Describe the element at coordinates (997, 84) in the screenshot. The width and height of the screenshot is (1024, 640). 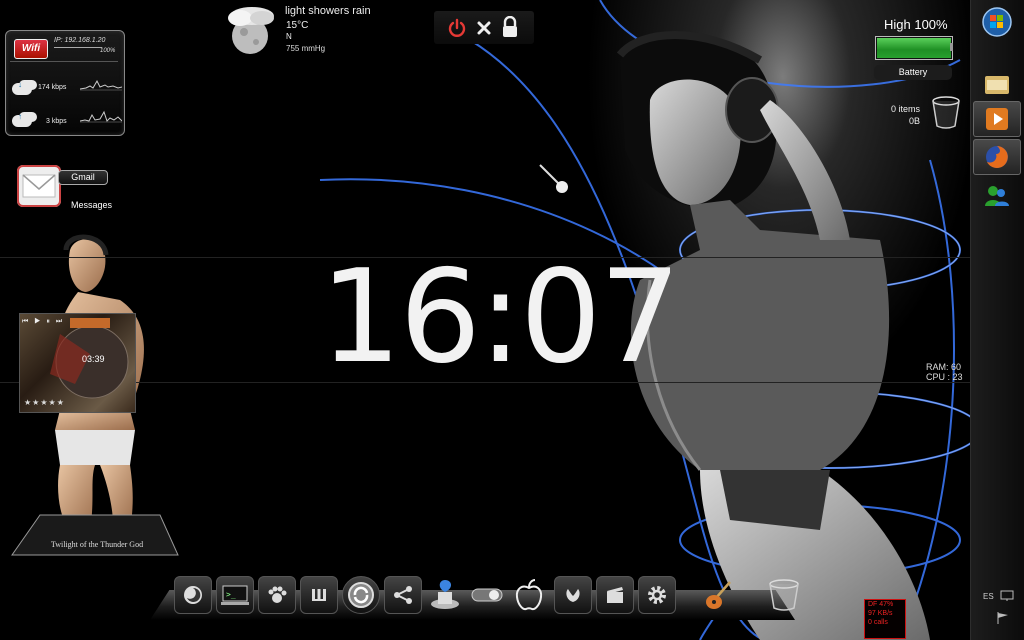
I see `folder-icon` at that location.